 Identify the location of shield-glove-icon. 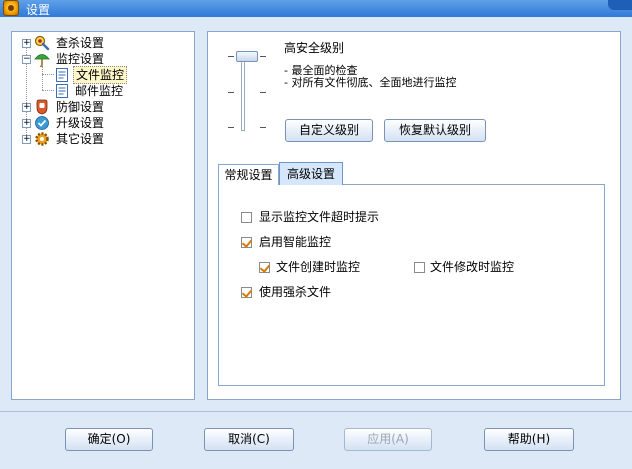
(42, 107).